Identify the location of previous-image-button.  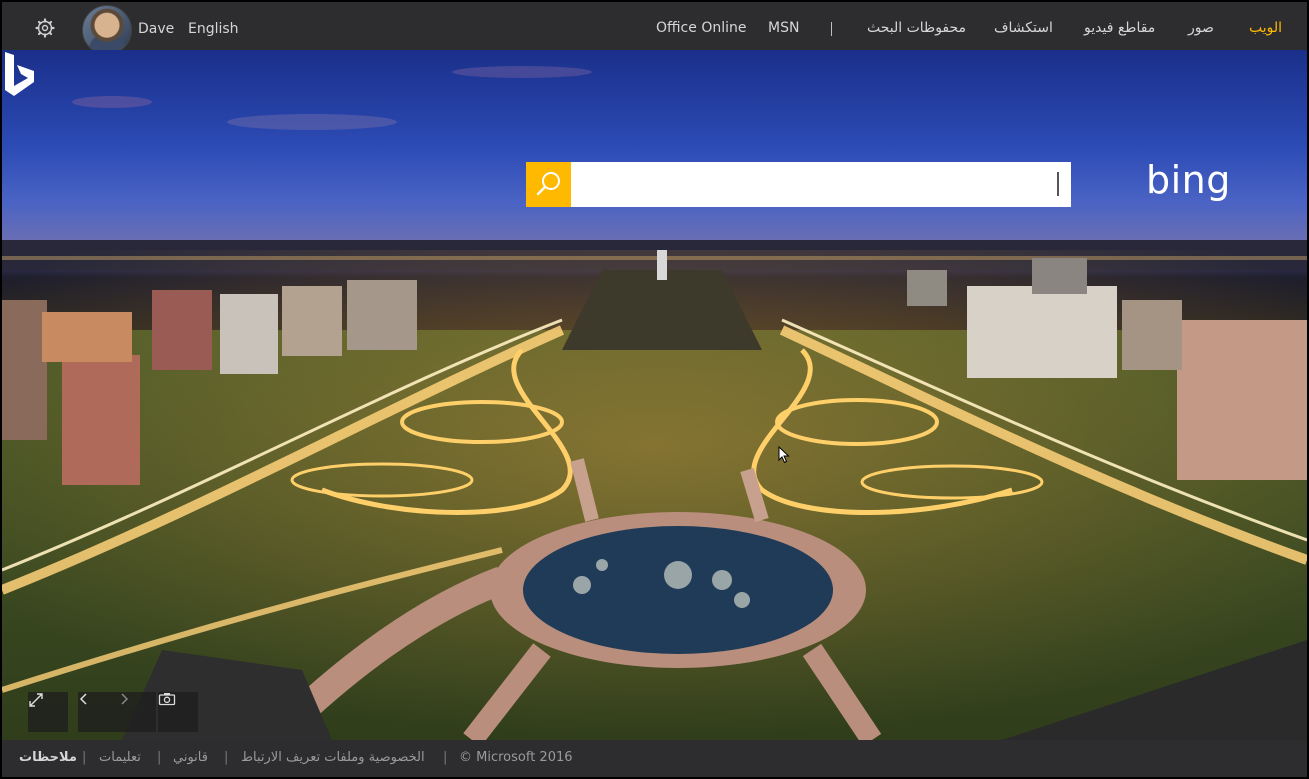
(98, 712).